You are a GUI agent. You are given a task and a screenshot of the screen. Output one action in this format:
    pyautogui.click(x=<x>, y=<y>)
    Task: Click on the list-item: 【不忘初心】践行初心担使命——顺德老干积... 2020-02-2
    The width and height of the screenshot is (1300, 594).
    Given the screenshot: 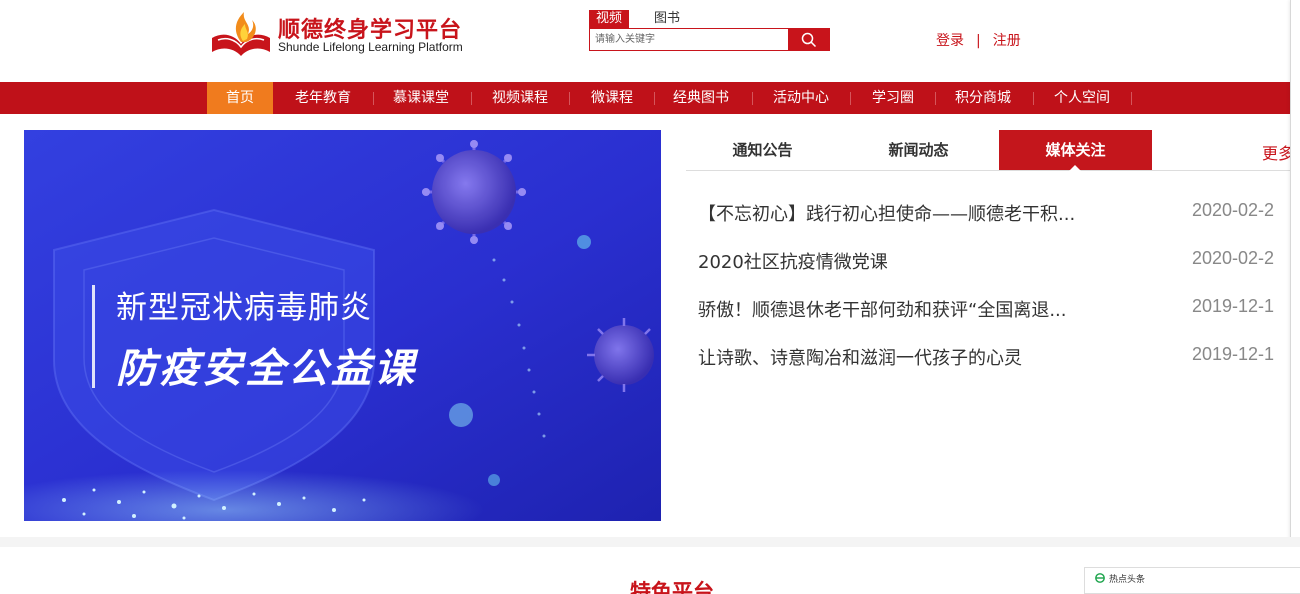 What is the action you would take?
    pyautogui.click(x=994, y=224)
    